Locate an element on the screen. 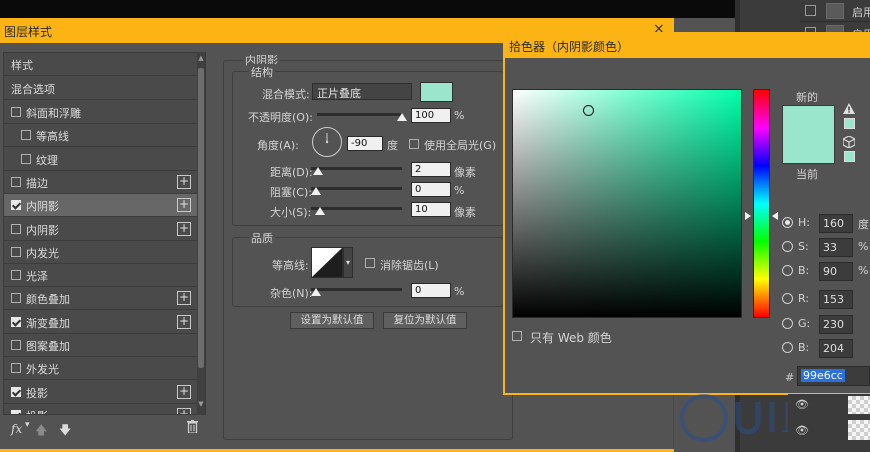 The width and height of the screenshot is (870, 452). saturation-brightness-field is located at coordinates (627, 203).